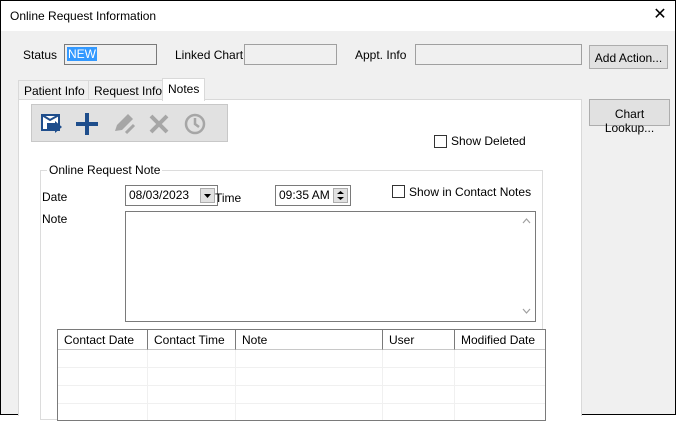 This screenshot has height=421, width=676. I want to click on title-bar: Online Request Information ✕, so click(338, 16).